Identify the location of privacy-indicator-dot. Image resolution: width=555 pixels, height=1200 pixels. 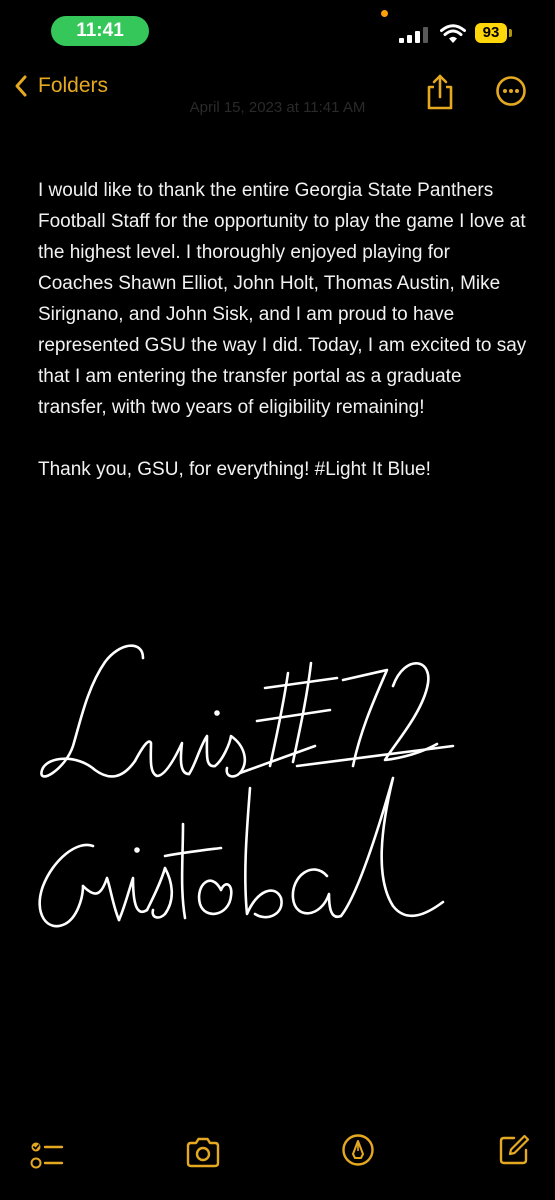
(384, 13).